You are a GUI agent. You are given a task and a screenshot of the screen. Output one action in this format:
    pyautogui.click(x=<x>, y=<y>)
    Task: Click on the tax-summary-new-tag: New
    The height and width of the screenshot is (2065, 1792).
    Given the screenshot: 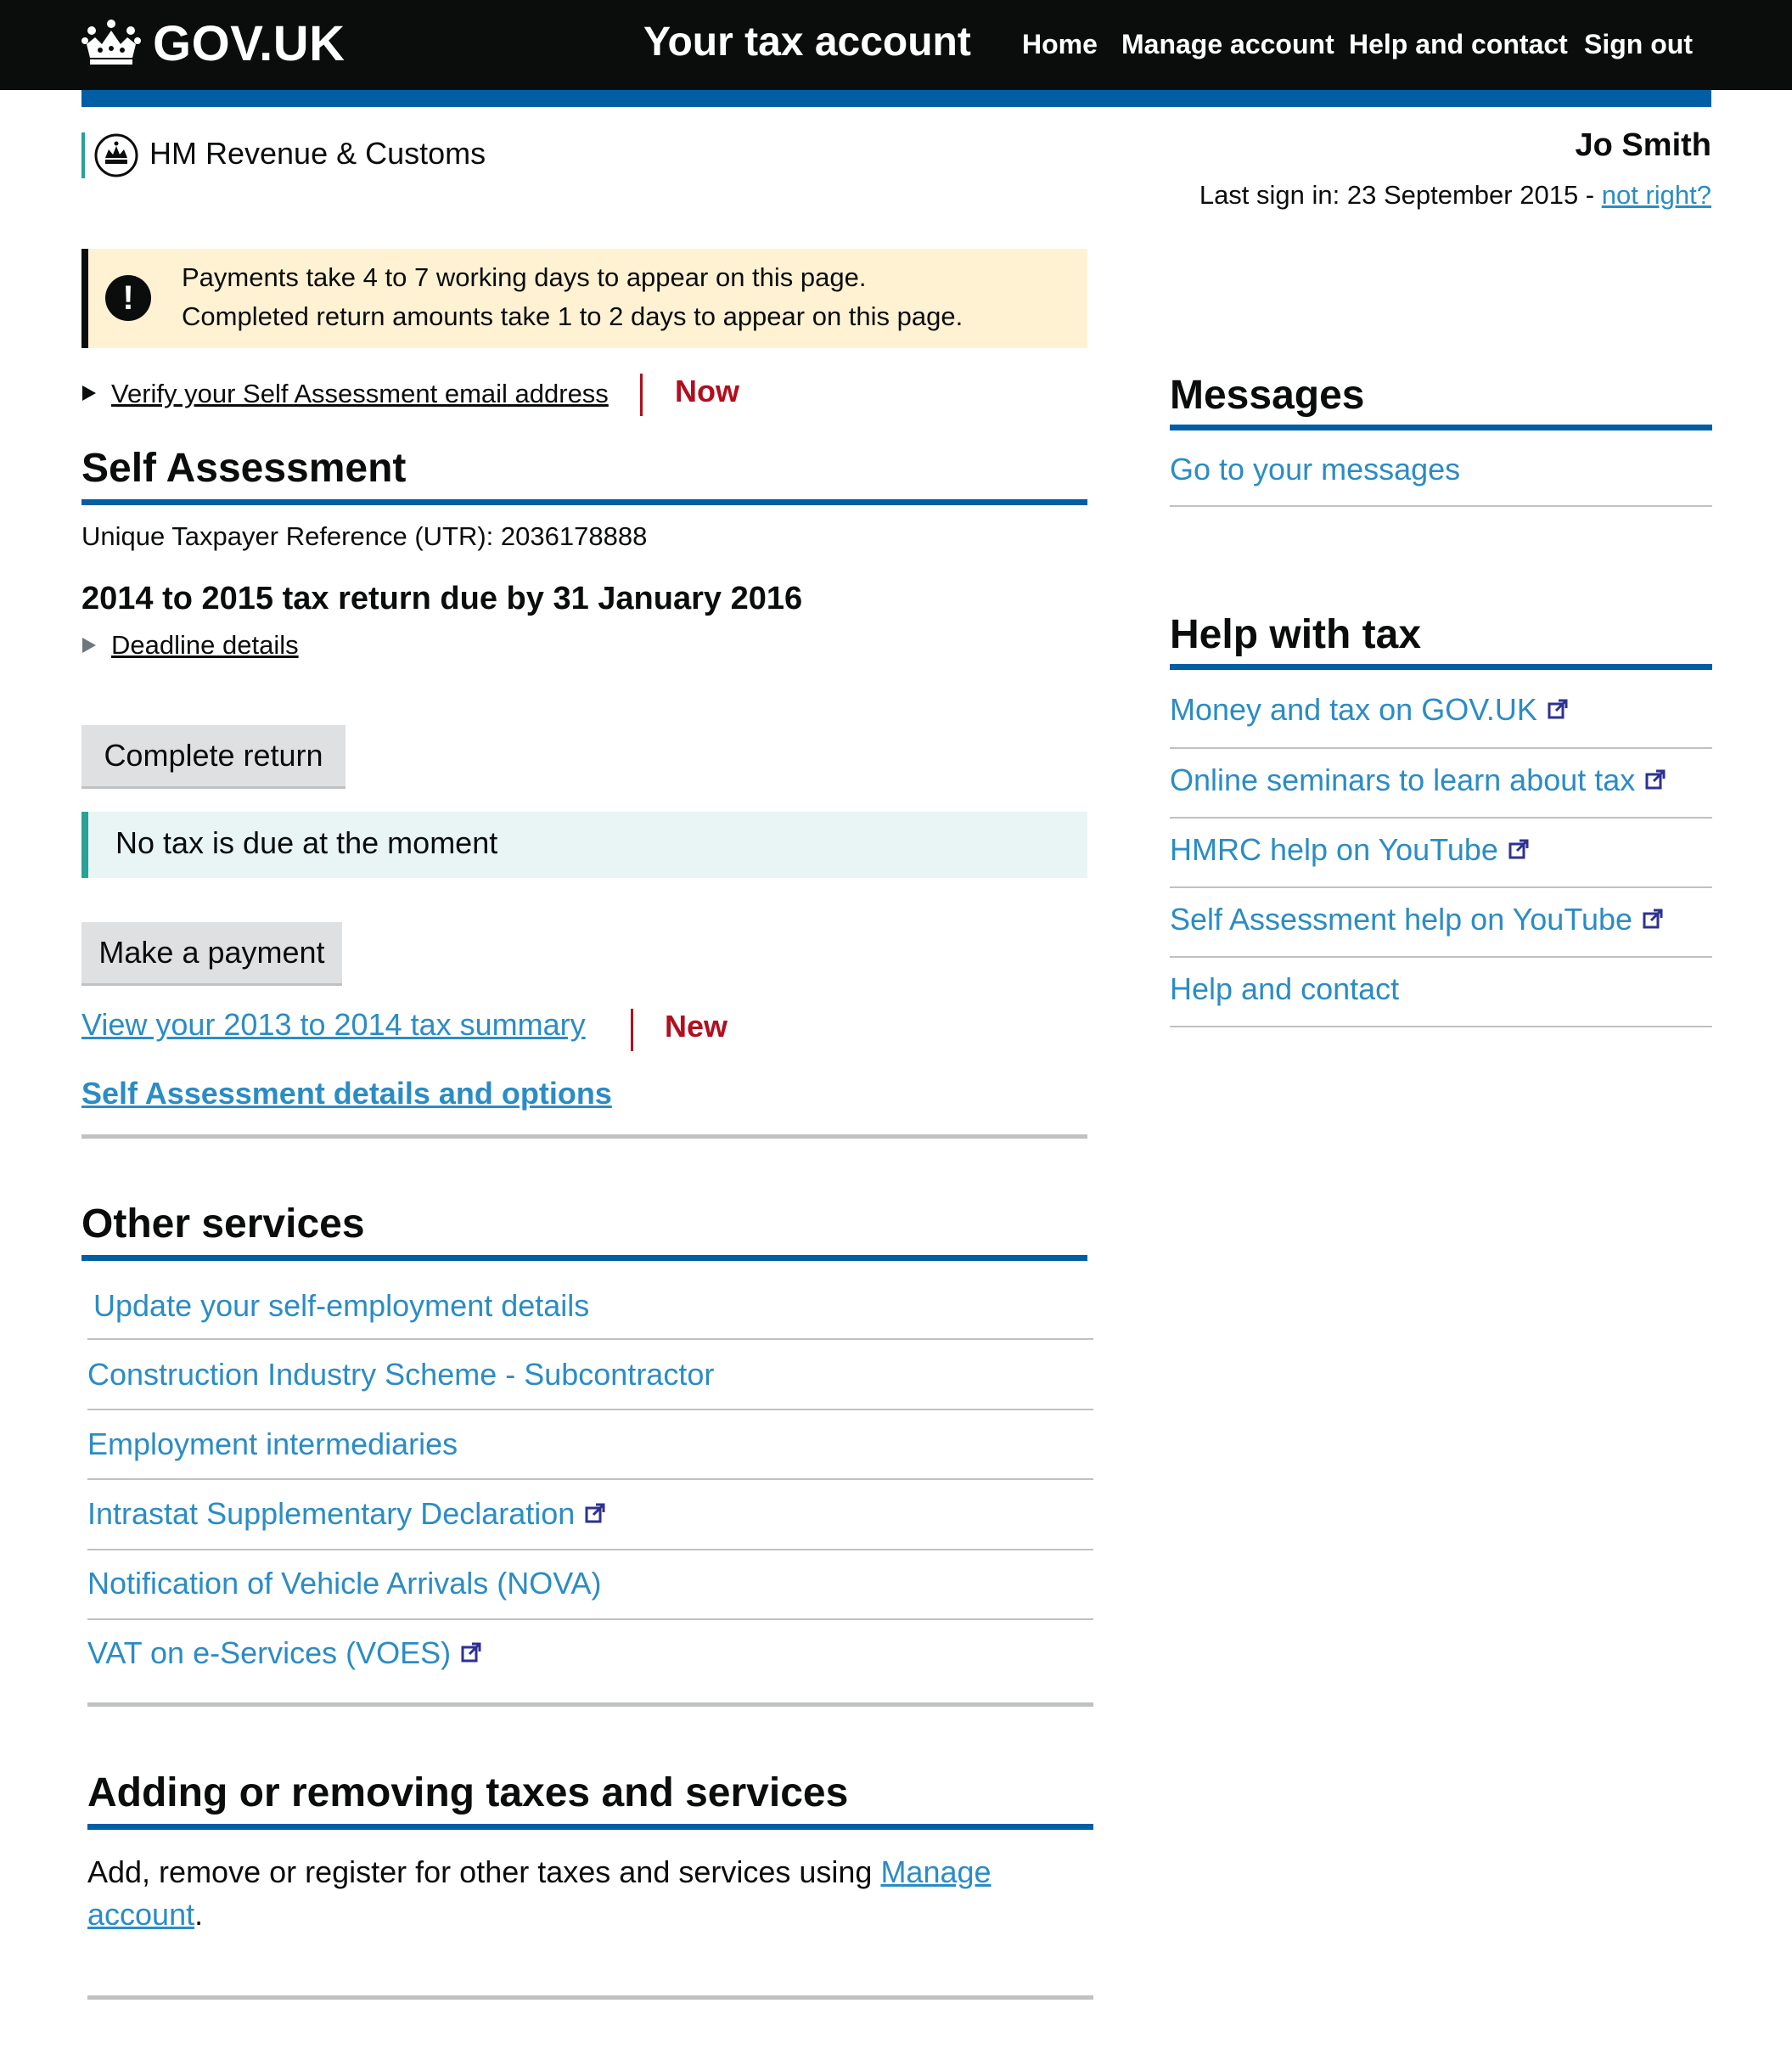 What is the action you would take?
    pyautogui.click(x=696, y=1026)
    